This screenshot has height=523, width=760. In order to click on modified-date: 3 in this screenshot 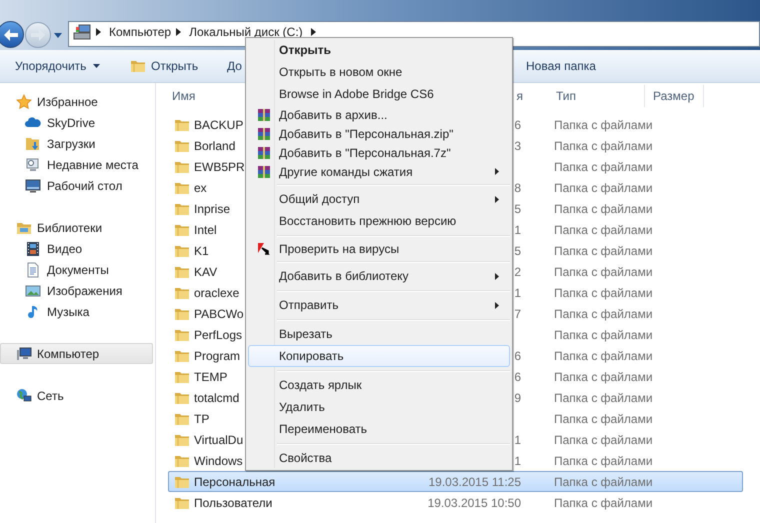, I will do `click(517, 146)`.